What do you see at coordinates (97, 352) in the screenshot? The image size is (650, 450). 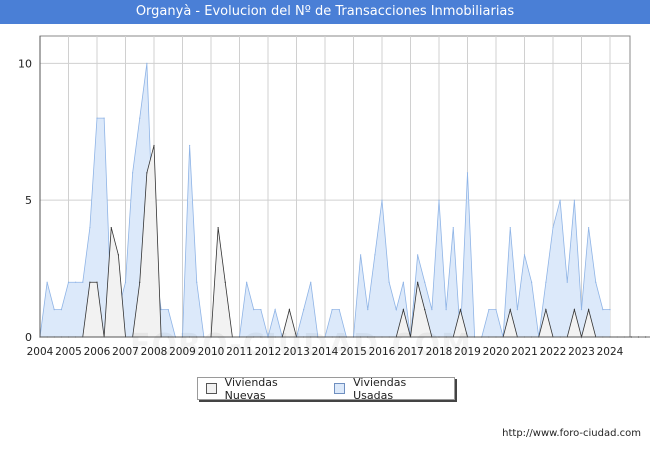 I see `x-tick-label: 2006` at bounding box center [97, 352].